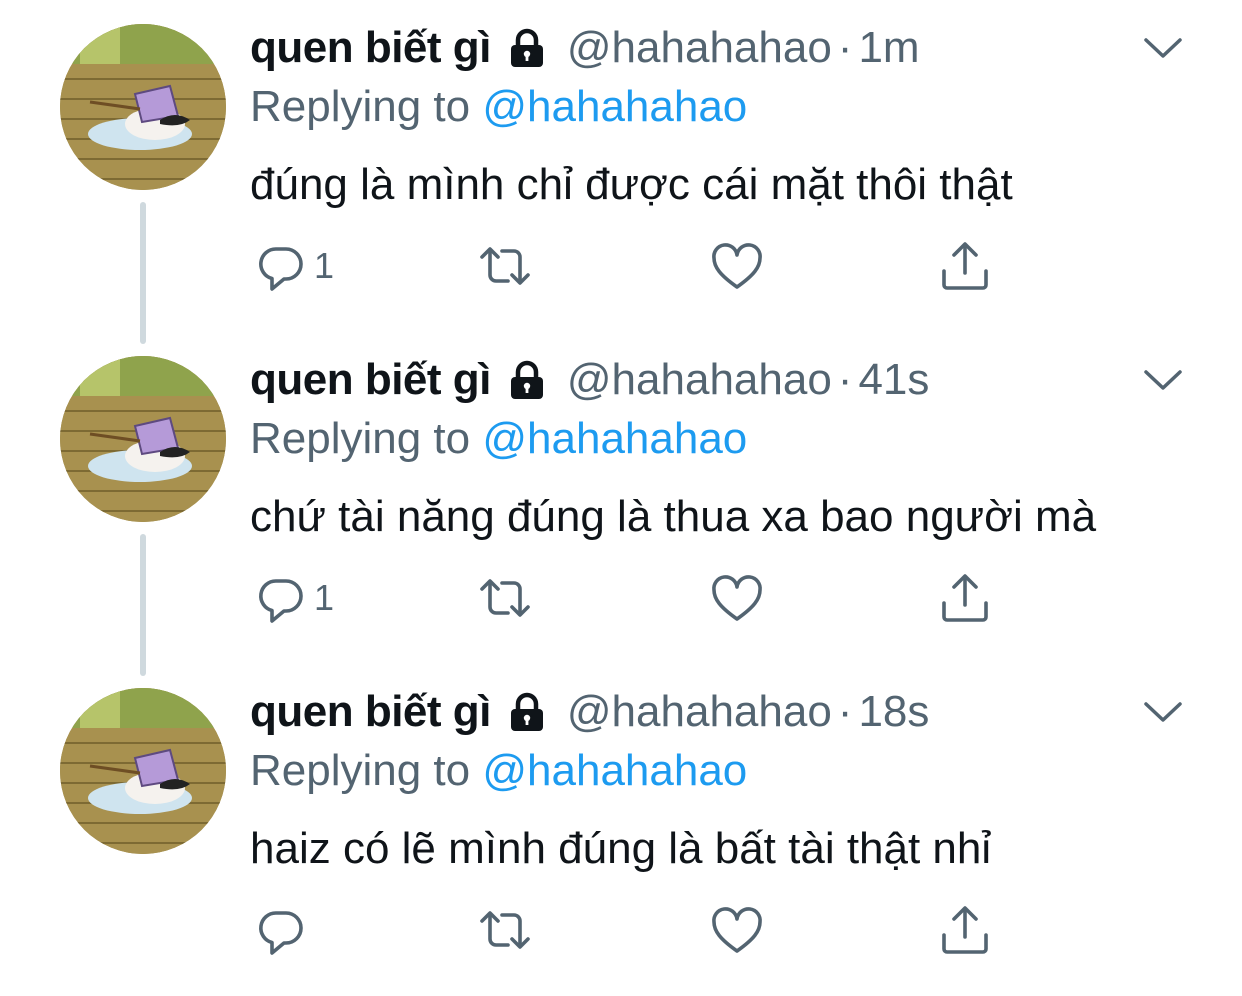  What do you see at coordinates (888, 48) in the screenshot?
I see `timestamp: 1m` at bounding box center [888, 48].